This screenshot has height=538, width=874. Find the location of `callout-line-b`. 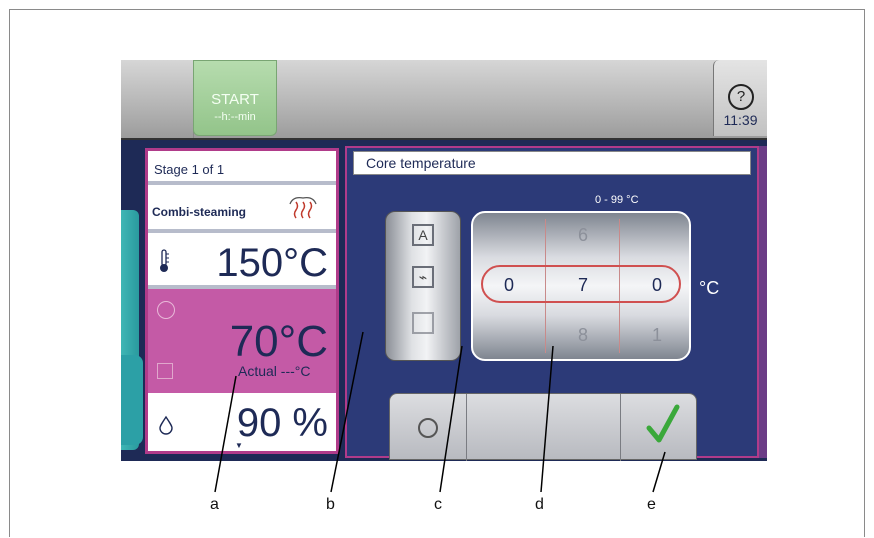

callout-line-b is located at coordinates (347, 412).